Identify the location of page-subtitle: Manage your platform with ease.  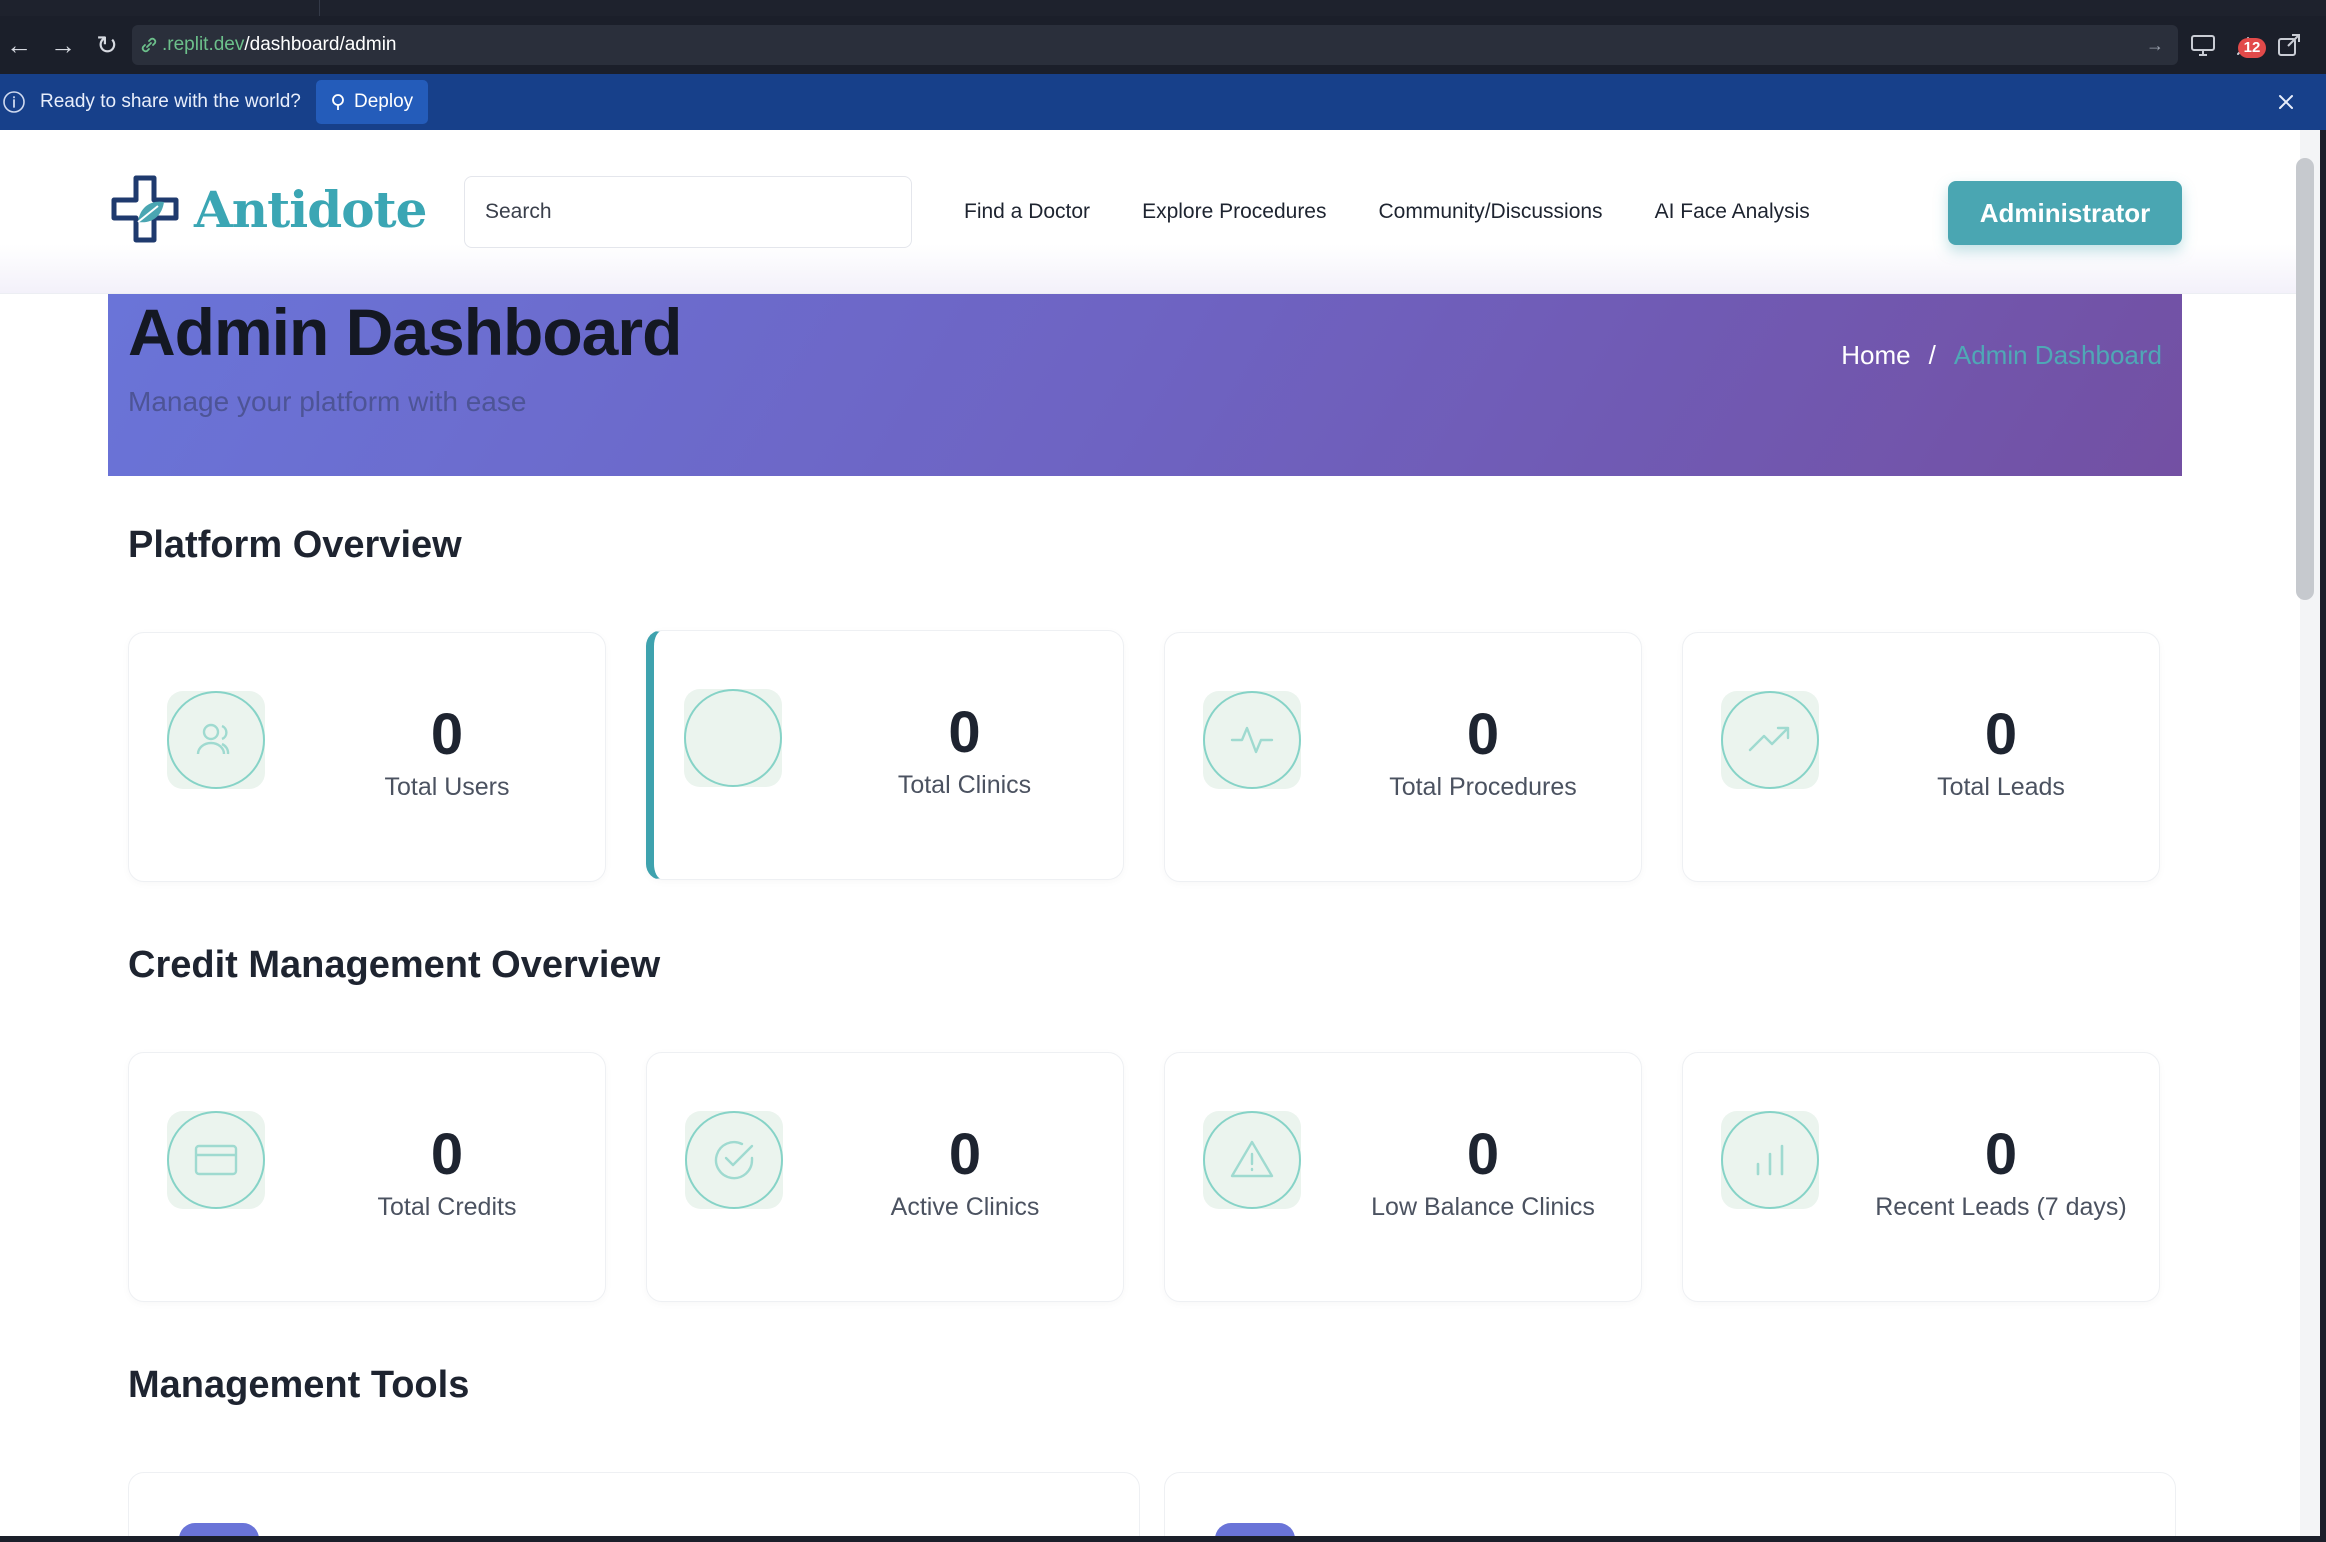
(327, 401).